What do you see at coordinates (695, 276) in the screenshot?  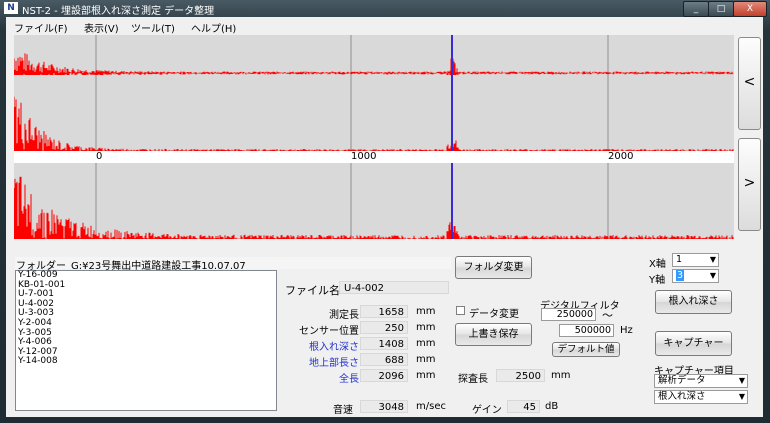 I see `y-axis-select: 3 ▼` at bounding box center [695, 276].